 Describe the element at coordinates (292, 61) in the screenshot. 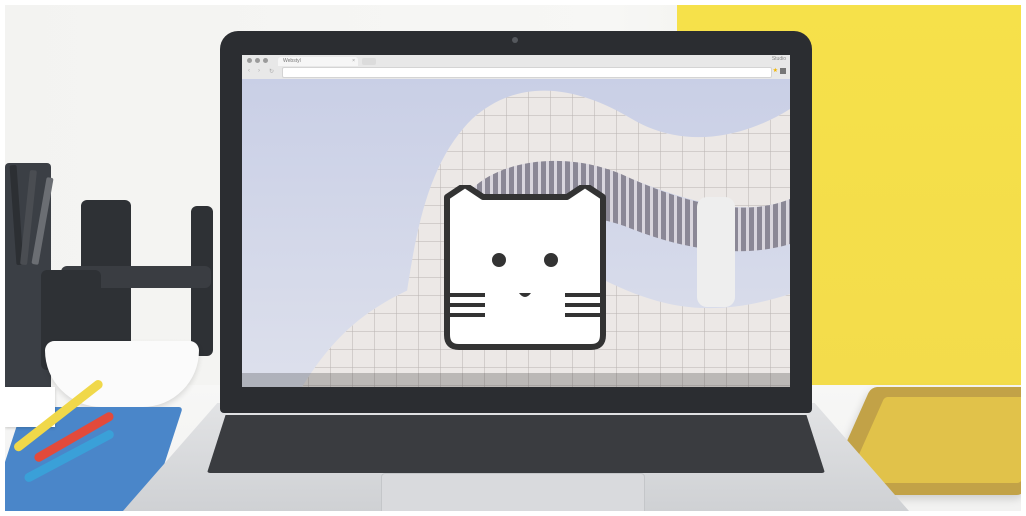

I see `browser-tab-label: Webstyl` at that location.